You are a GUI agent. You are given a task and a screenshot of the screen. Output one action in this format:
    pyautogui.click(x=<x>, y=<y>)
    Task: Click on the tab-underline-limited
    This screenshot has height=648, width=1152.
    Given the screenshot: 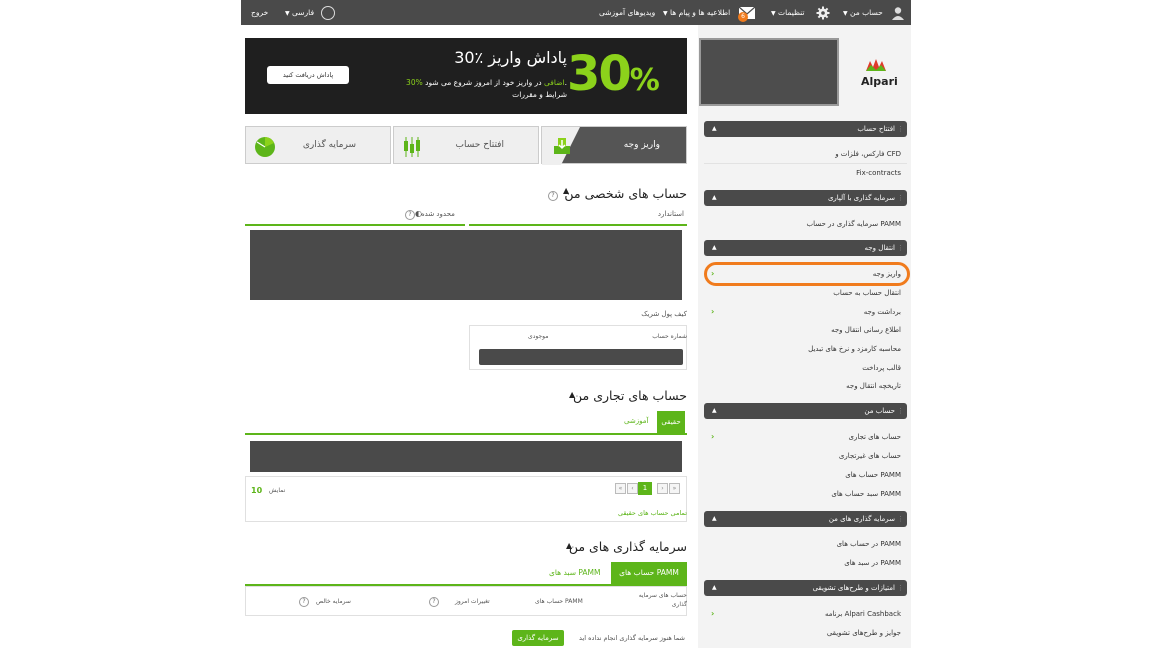 What is the action you would take?
    pyautogui.click(x=355, y=225)
    